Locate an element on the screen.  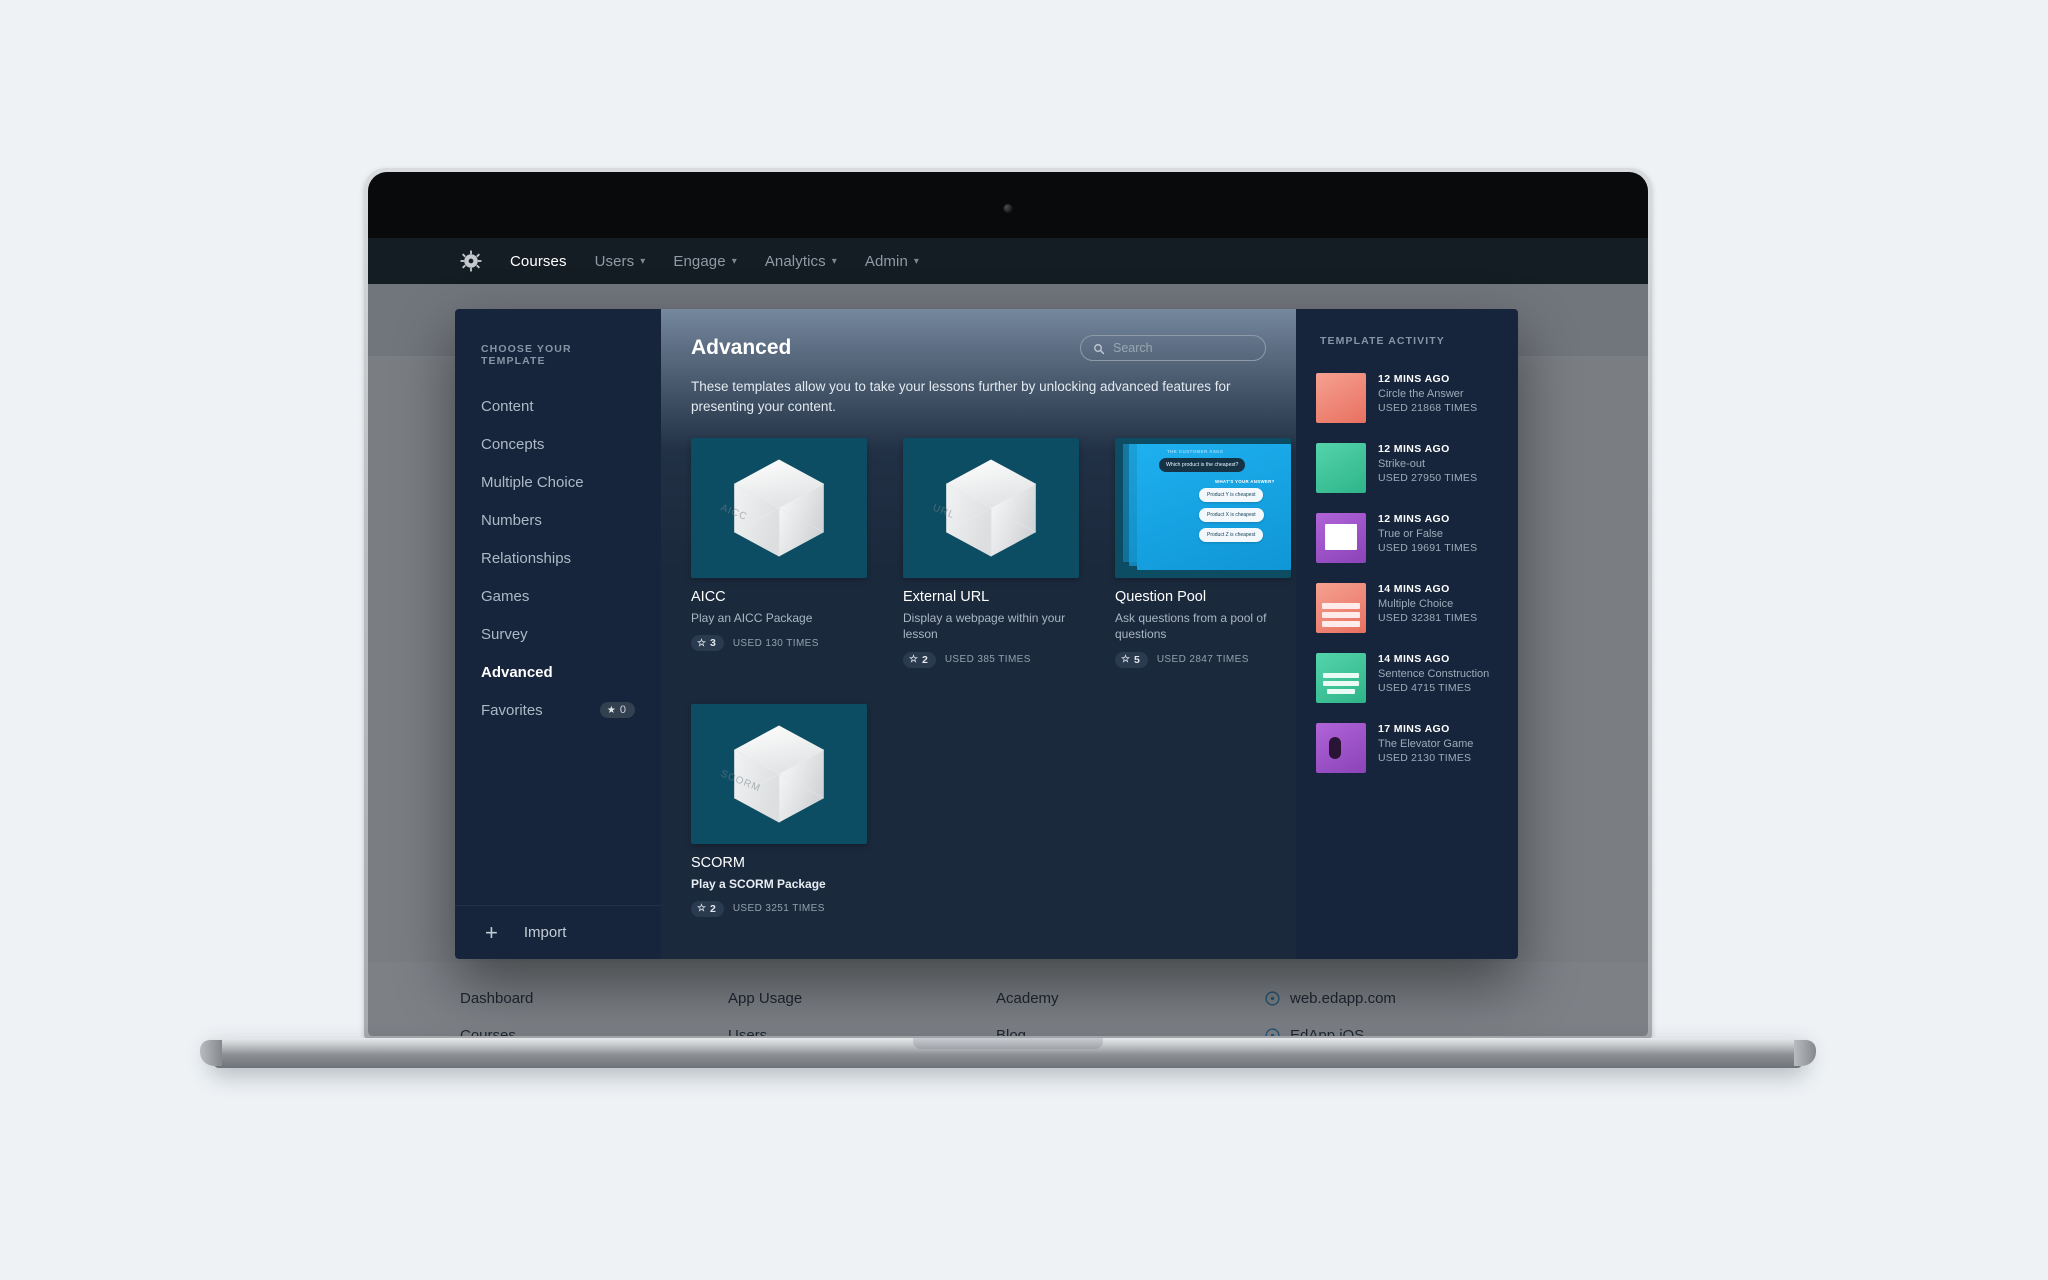
nav-item-label: Admin is located at coordinates (886, 261).